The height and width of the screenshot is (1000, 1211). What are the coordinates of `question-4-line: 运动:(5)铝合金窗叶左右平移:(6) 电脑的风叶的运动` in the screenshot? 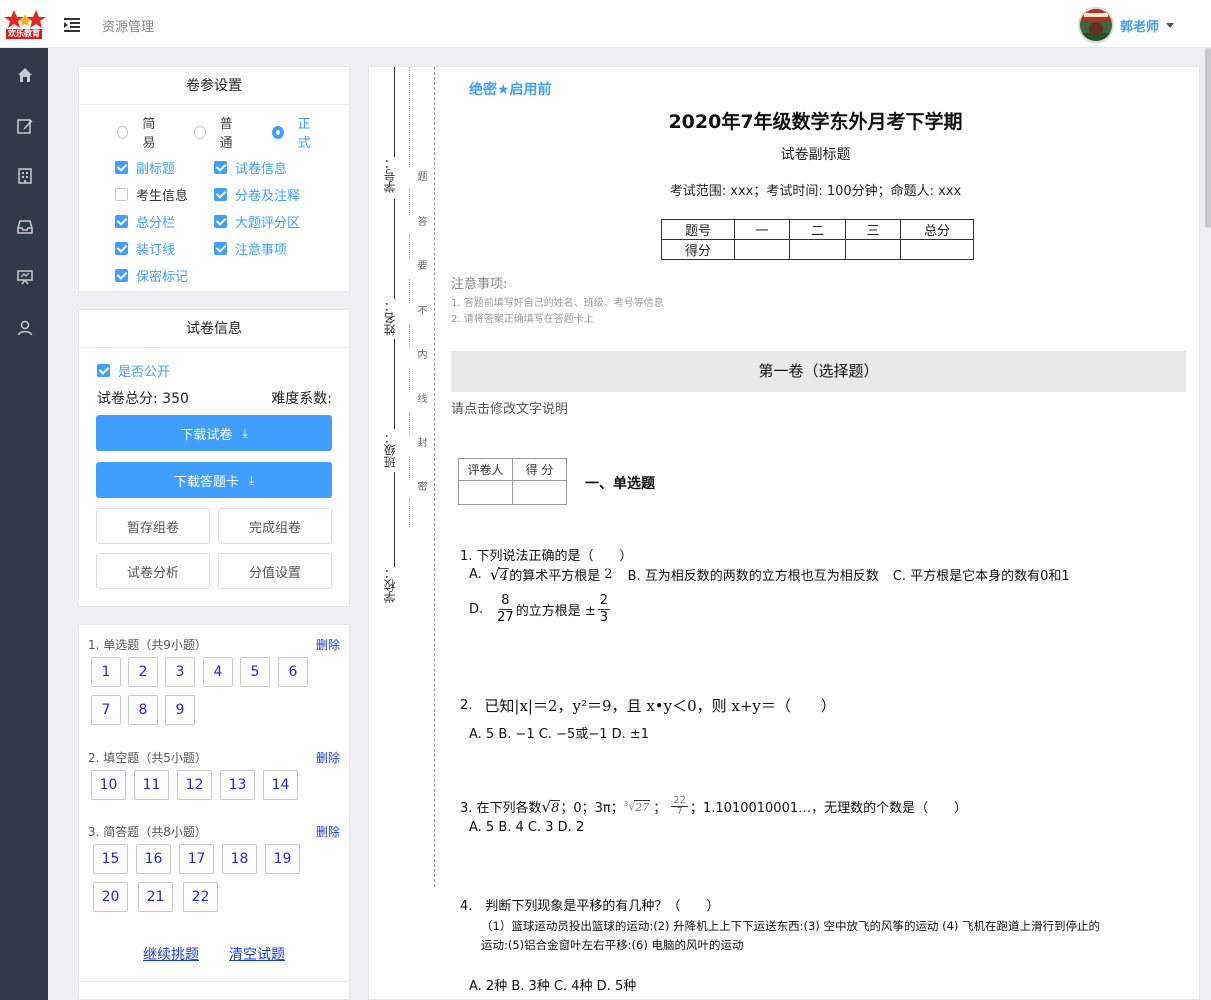 It's located at (612, 945).